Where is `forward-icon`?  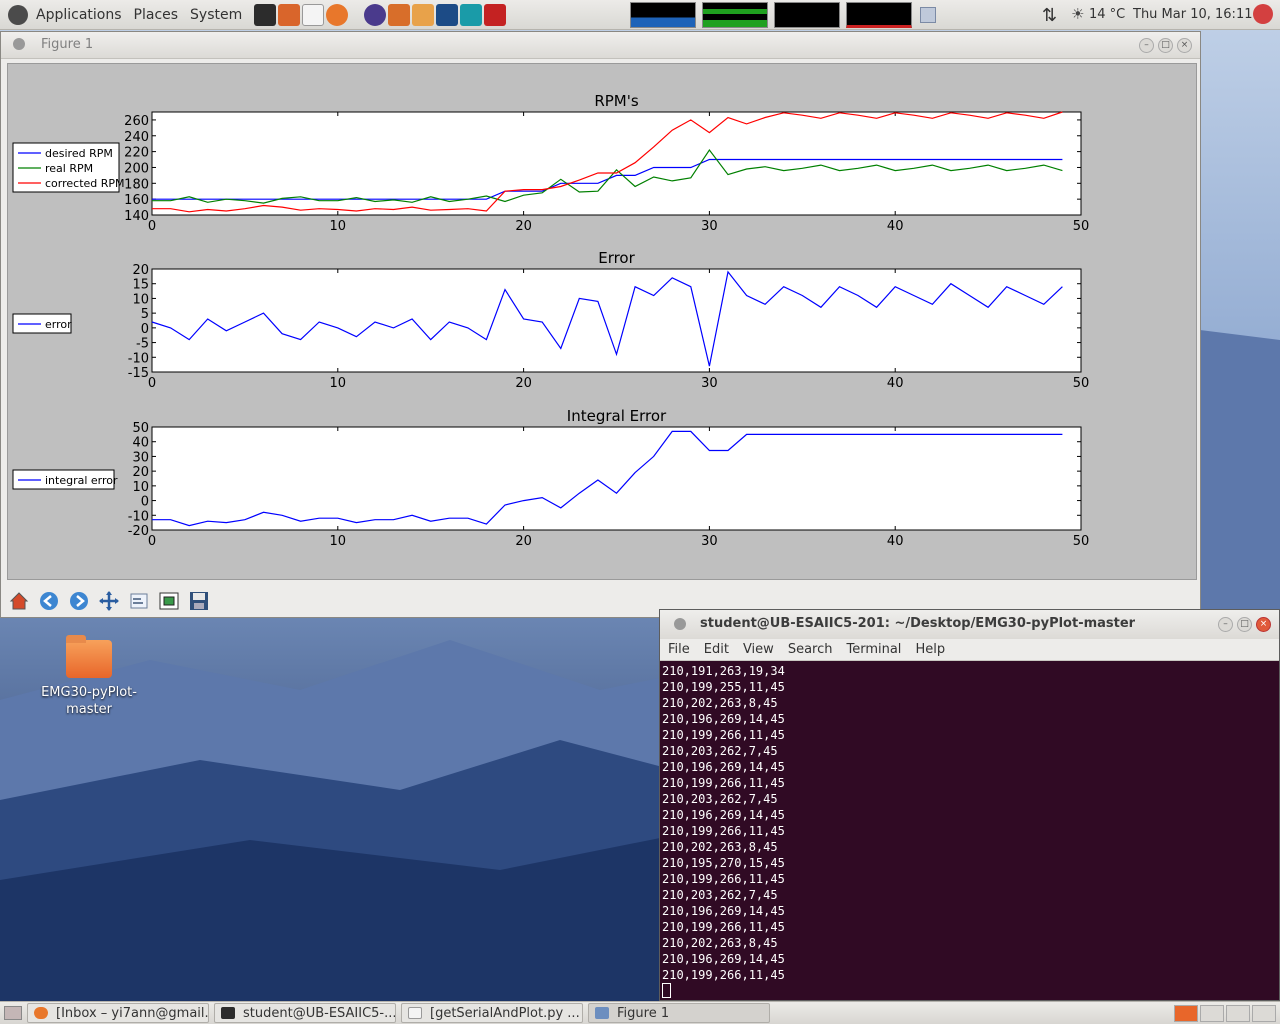
forward-icon is located at coordinates (79, 601).